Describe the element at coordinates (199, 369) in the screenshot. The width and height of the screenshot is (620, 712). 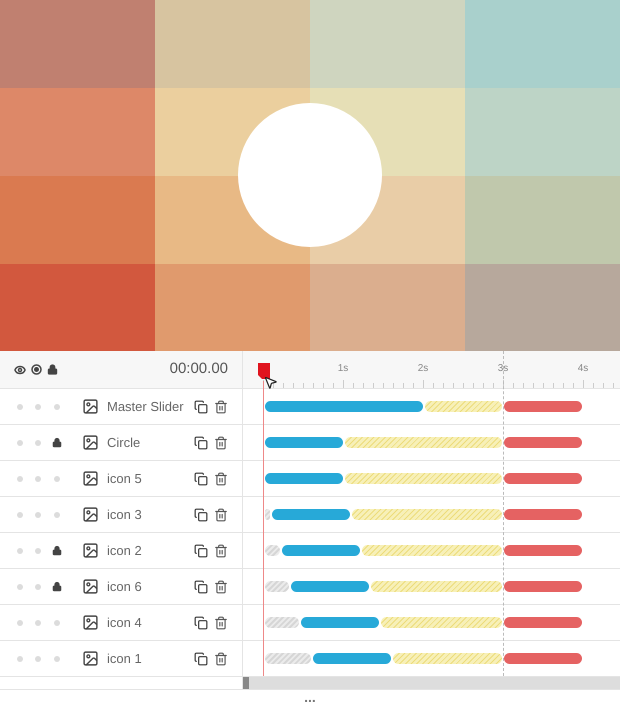
I see `current-time: 00:00.00` at that location.